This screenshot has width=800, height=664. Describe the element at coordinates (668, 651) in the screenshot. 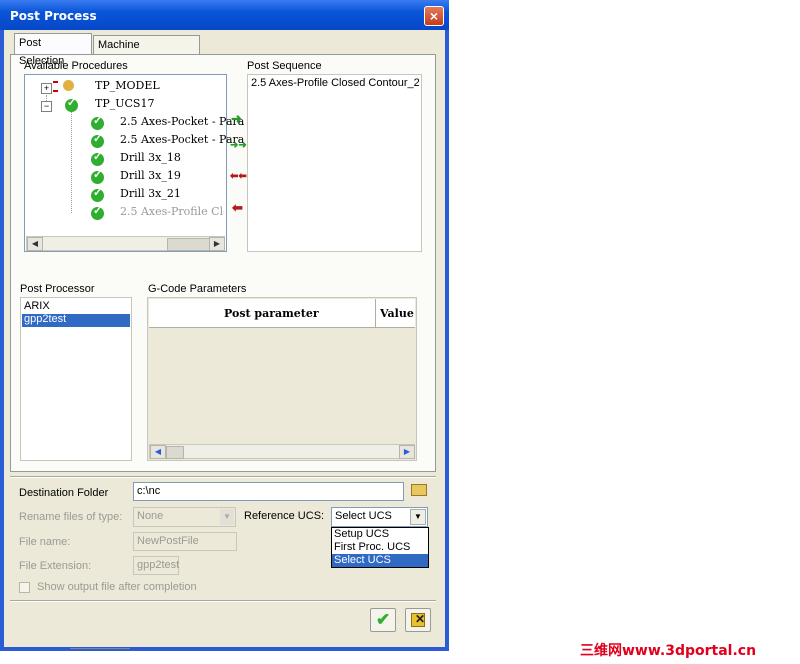

I see `watermark-text: 三维网www.3dportal.cn` at that location.